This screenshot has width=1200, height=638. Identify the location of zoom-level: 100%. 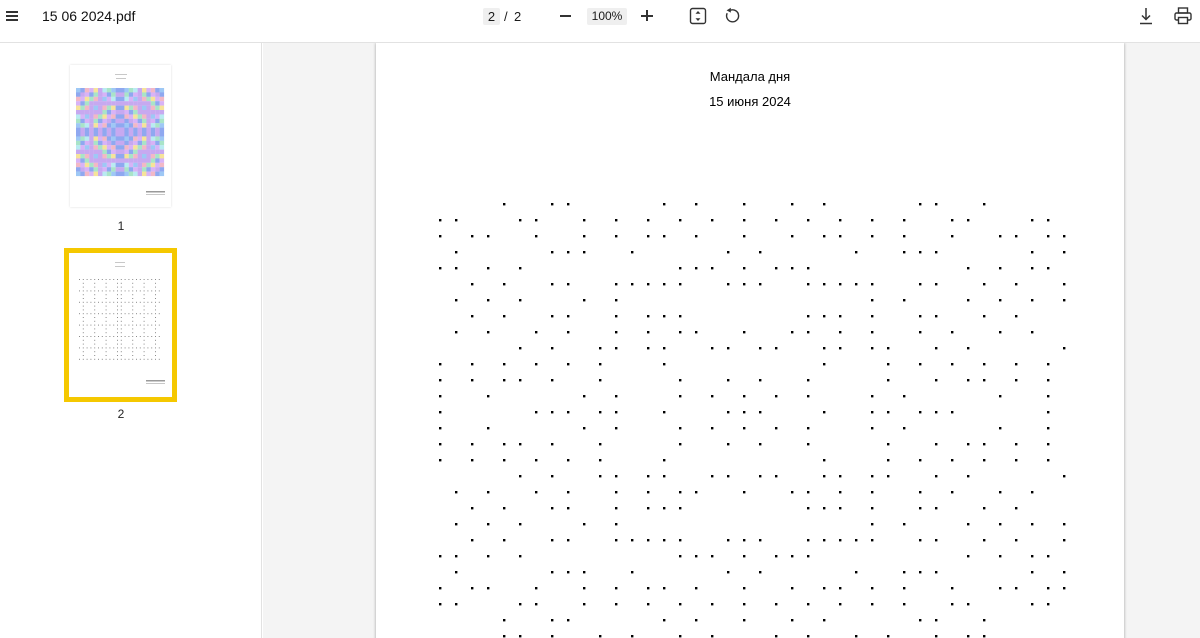
(607, 16).